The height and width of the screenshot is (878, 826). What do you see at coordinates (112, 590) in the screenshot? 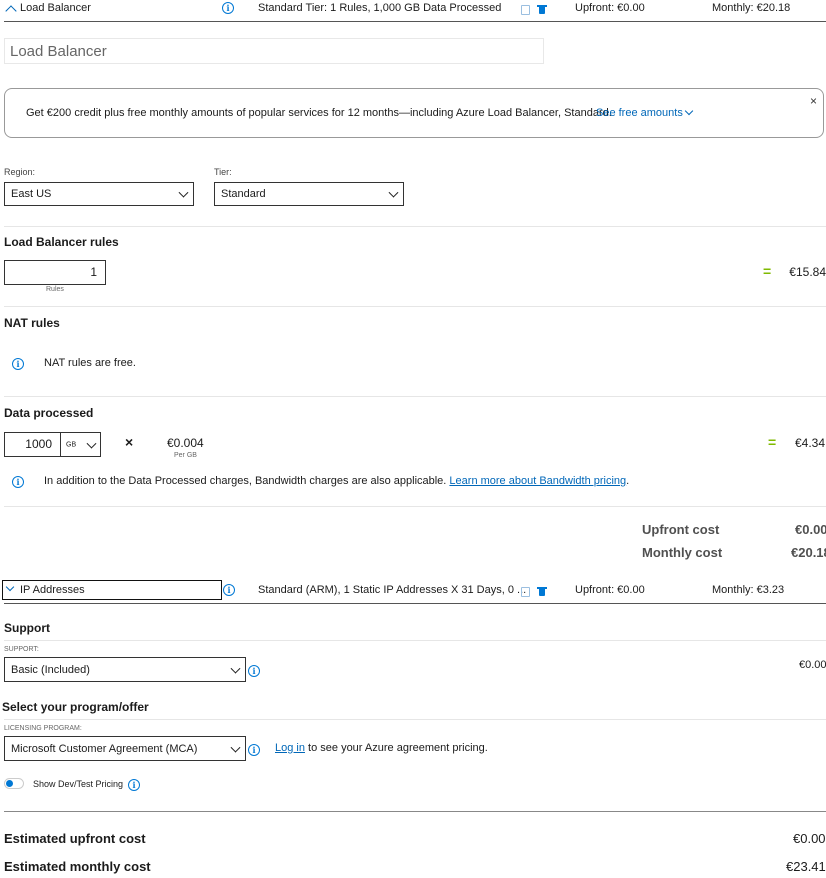
I see `ip-addresses-toggle: IP Addresses` at bounding box center [112, 590].